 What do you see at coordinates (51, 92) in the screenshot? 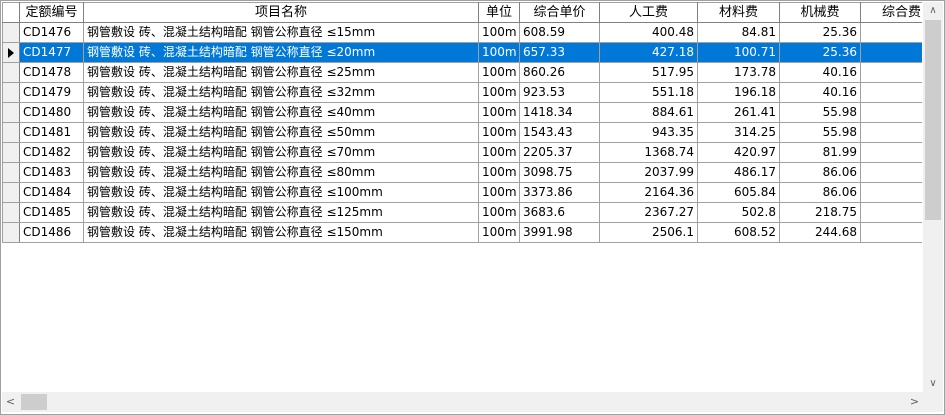
I see `cell-code: CD1479` at bounding box center [51, 92].